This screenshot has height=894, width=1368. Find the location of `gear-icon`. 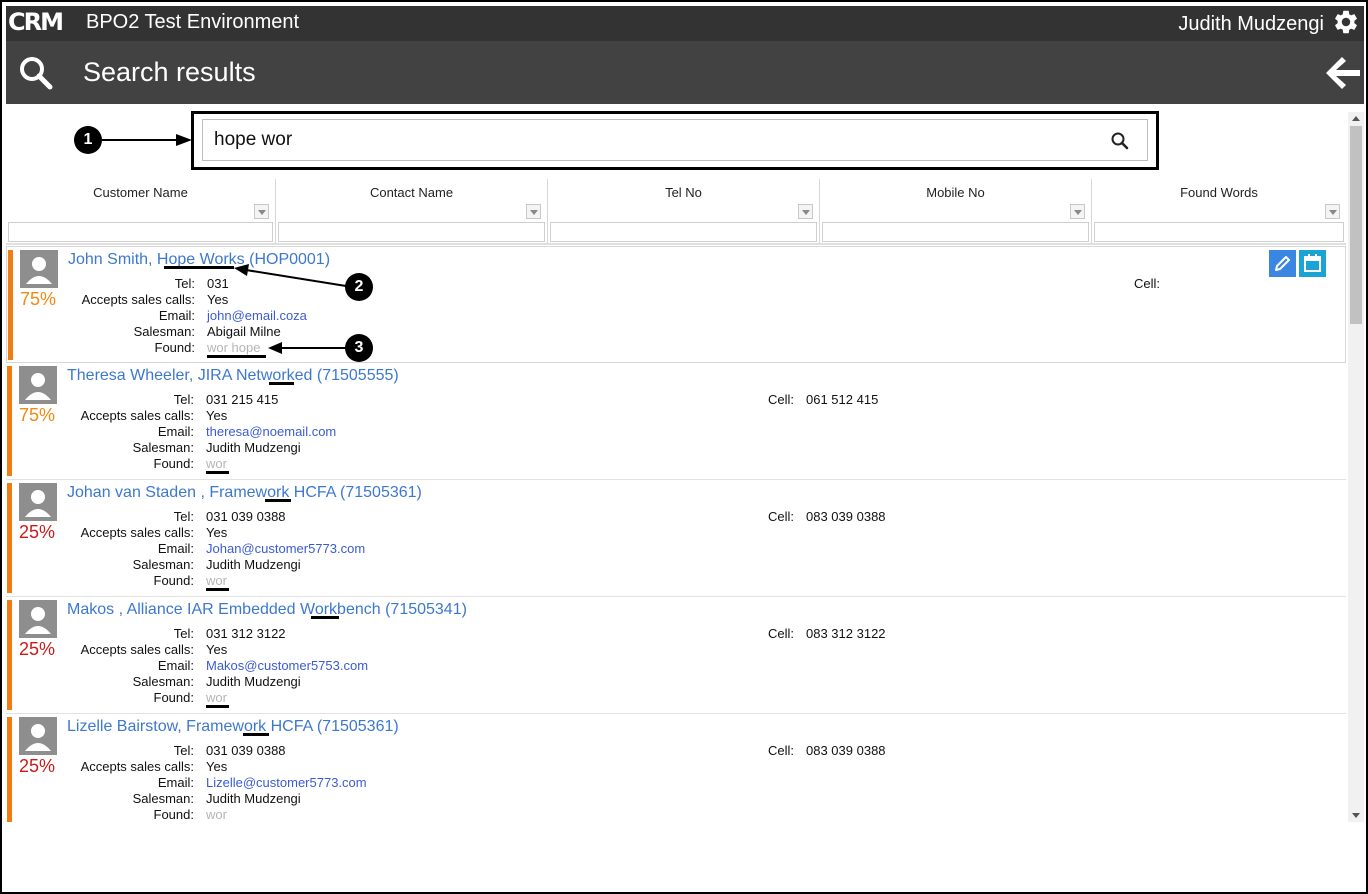

gear-icon is located at coordinates (1346, 22).